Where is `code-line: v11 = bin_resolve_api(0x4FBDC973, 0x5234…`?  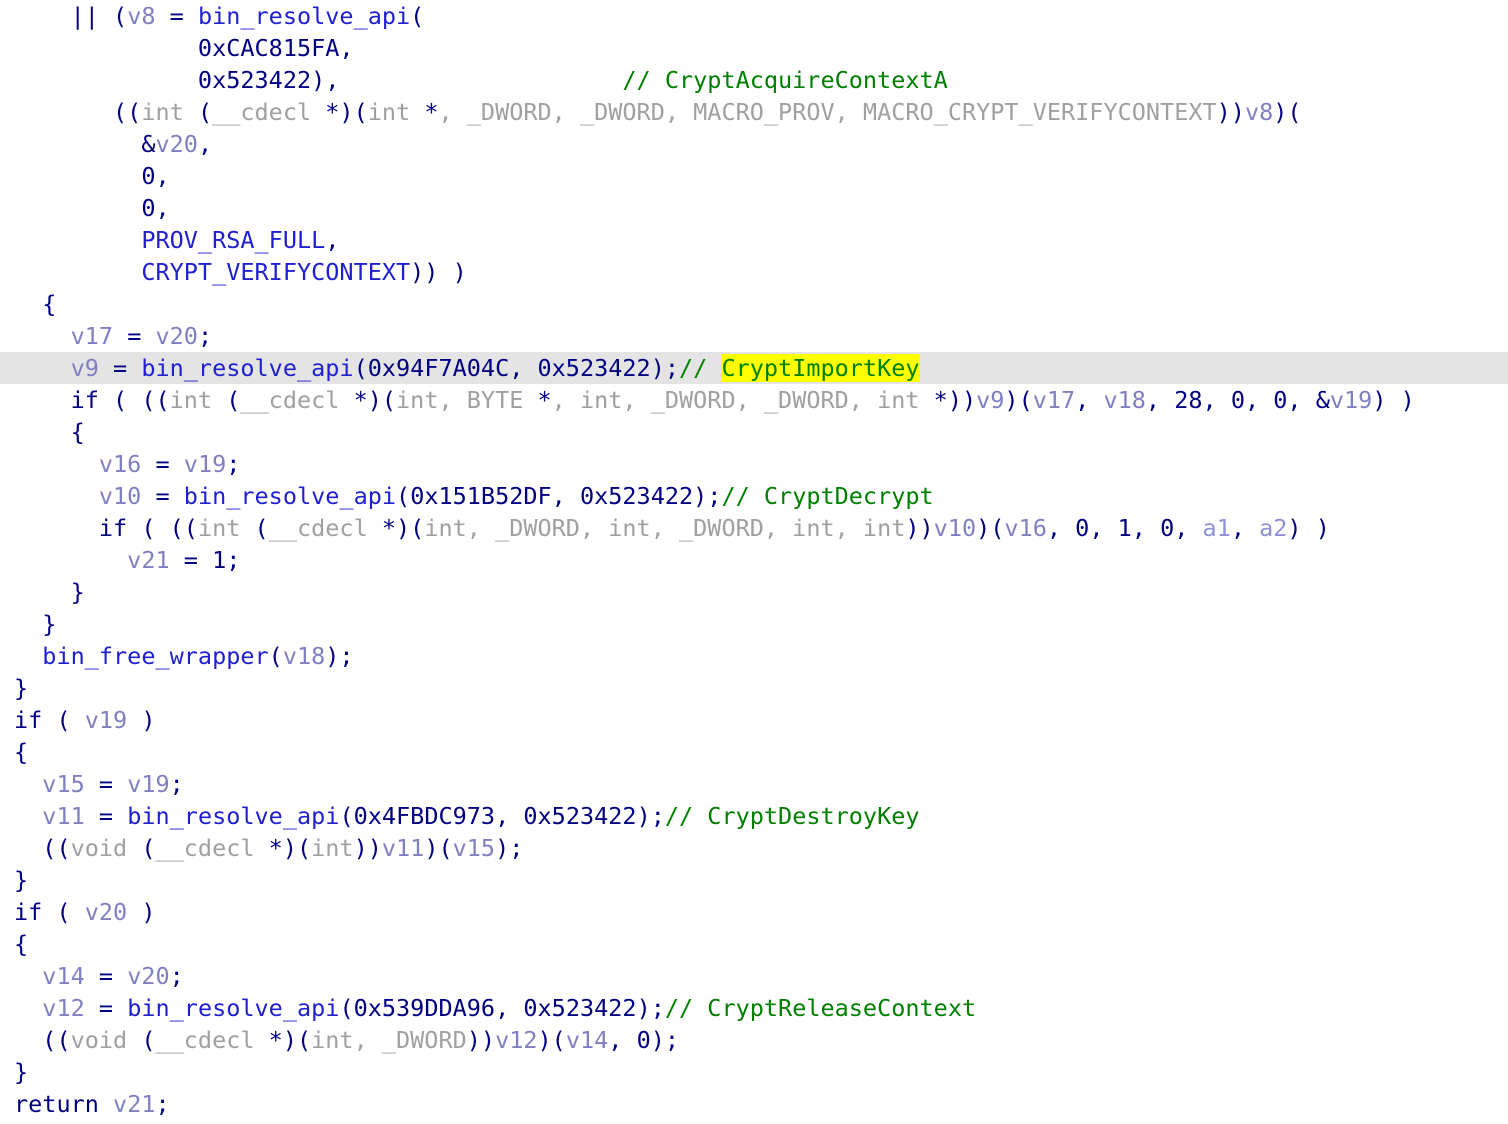 code-line: v11 = bin_resolve_api(0x4FBDC973, 0x5234… is located at coordinates (754, 816).